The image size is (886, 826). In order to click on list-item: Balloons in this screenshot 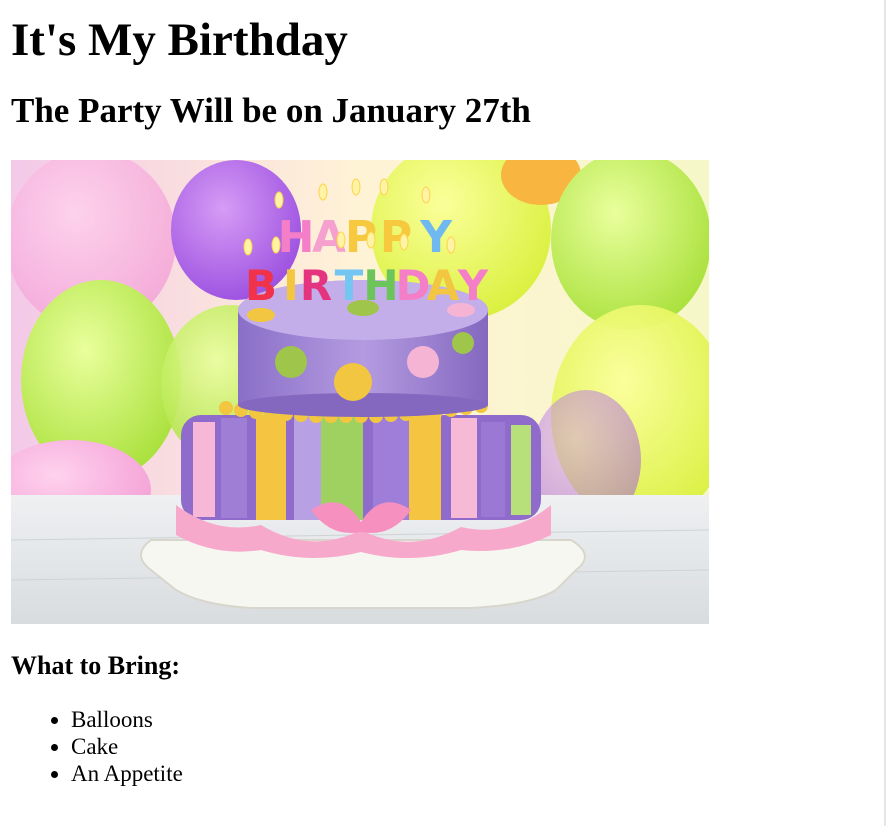, I will do `click(471, 719)`.